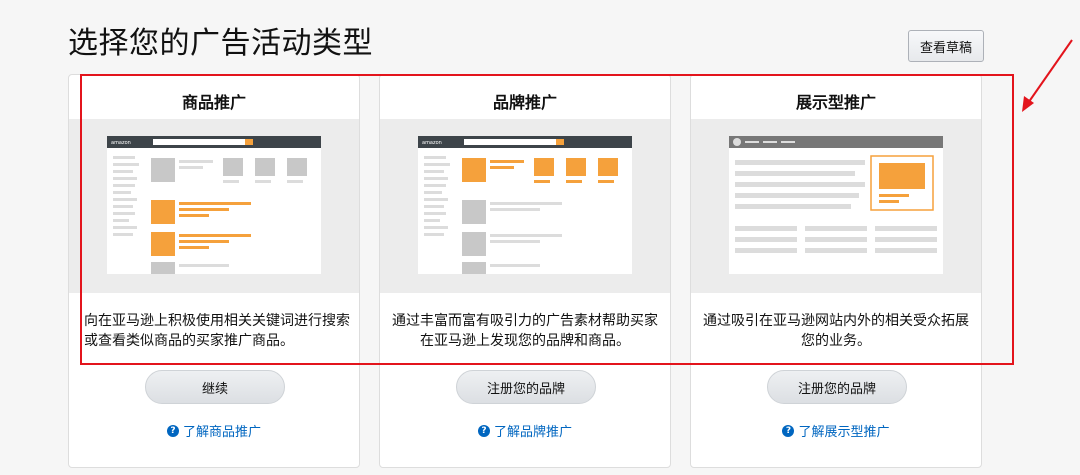 This screenshot has width=1080, height=475. Describe the element at coordinates (525, 331) in the screenshot. I see `card-description: 通过丰富而富有吸引力的广告素材帮助买家在亚马逊上发现您的品牌和商品。` at that location.